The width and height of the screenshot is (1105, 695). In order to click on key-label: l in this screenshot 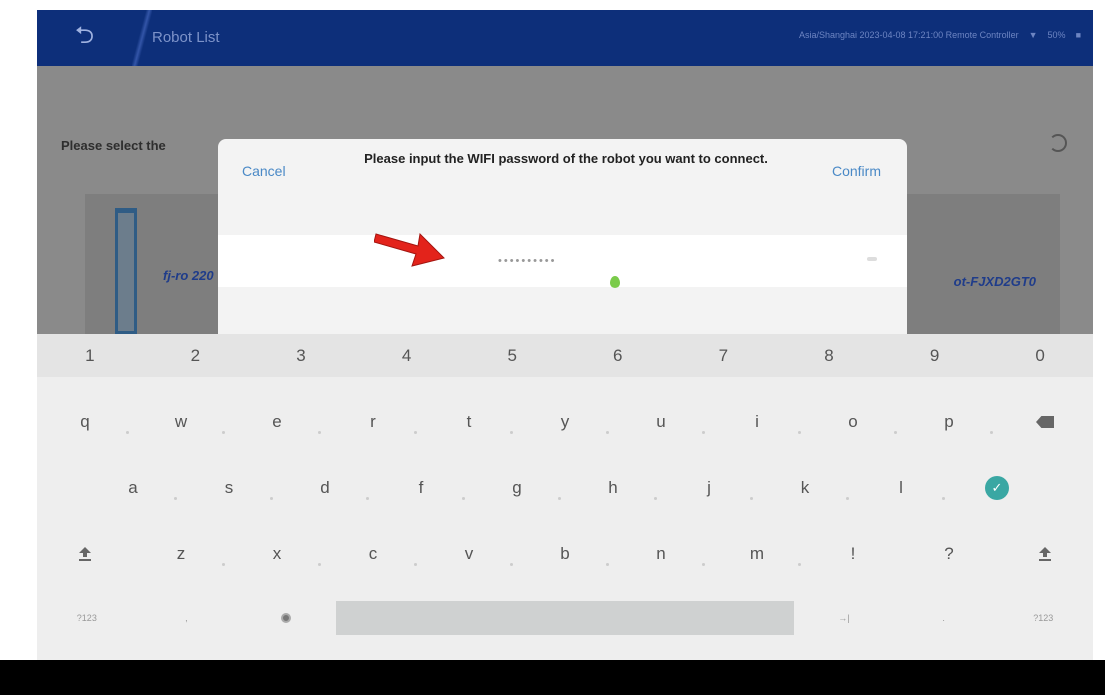, I will do `click(901, 487)`.